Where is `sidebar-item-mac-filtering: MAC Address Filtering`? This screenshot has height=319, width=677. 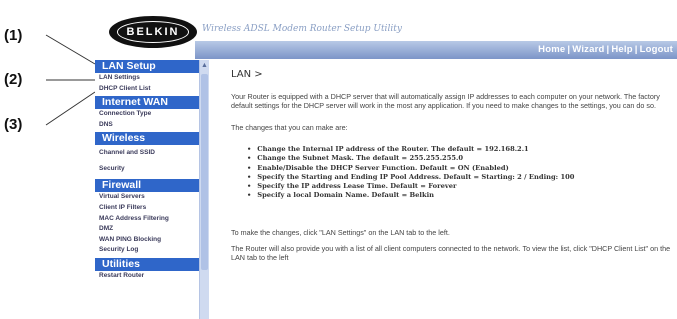 sidebar-item-mac-filtering: MAC Address Filtering is located at coordinates (147, 219).